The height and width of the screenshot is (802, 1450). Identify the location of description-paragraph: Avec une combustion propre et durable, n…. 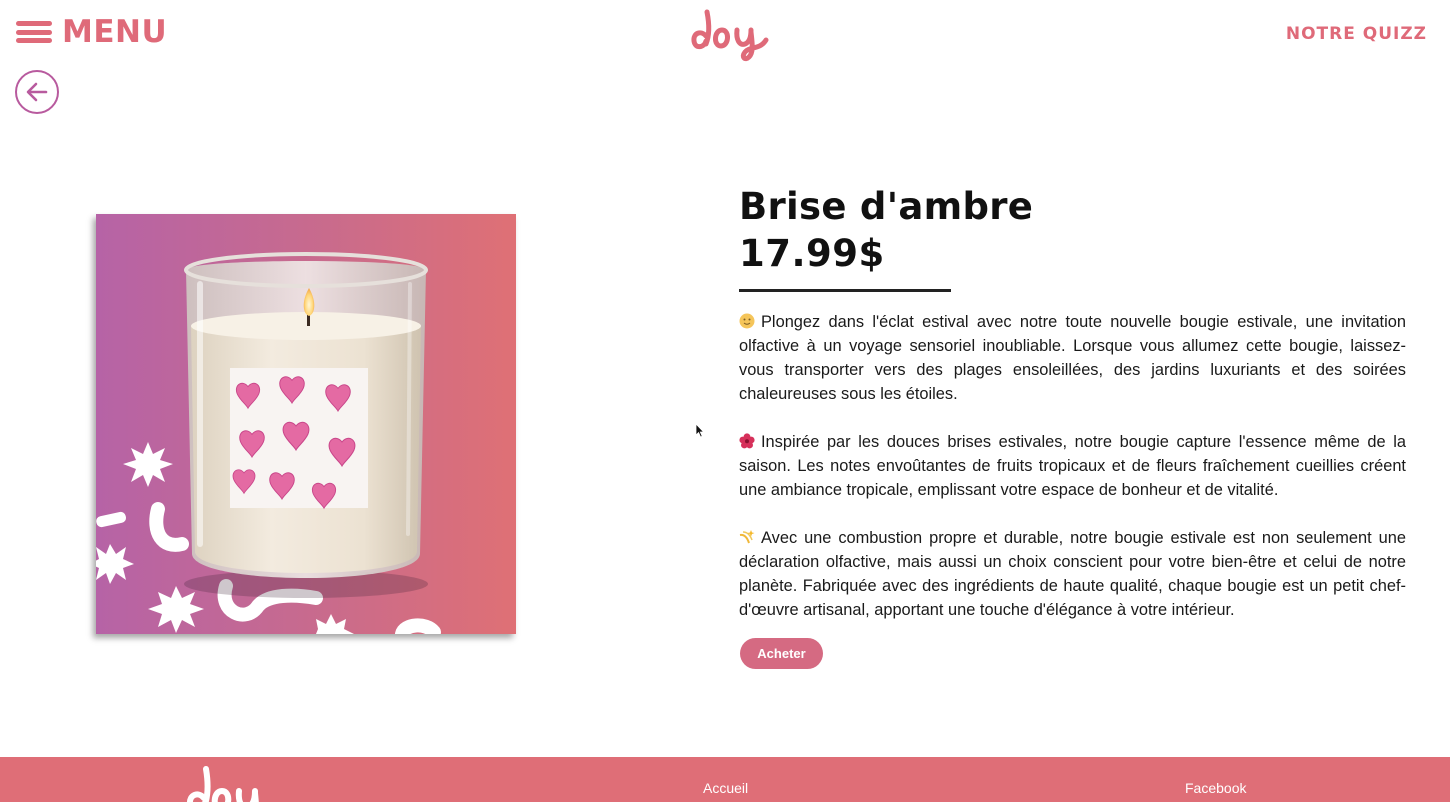
(1072, 574).